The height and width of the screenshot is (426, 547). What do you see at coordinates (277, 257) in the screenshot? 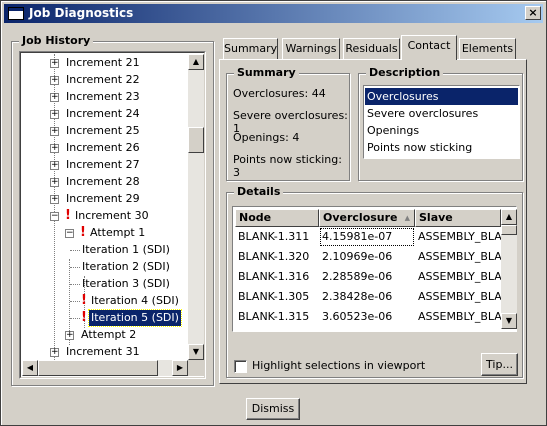
I see `table-cell: BLANK-1.320` at bounding box center [277, 257].